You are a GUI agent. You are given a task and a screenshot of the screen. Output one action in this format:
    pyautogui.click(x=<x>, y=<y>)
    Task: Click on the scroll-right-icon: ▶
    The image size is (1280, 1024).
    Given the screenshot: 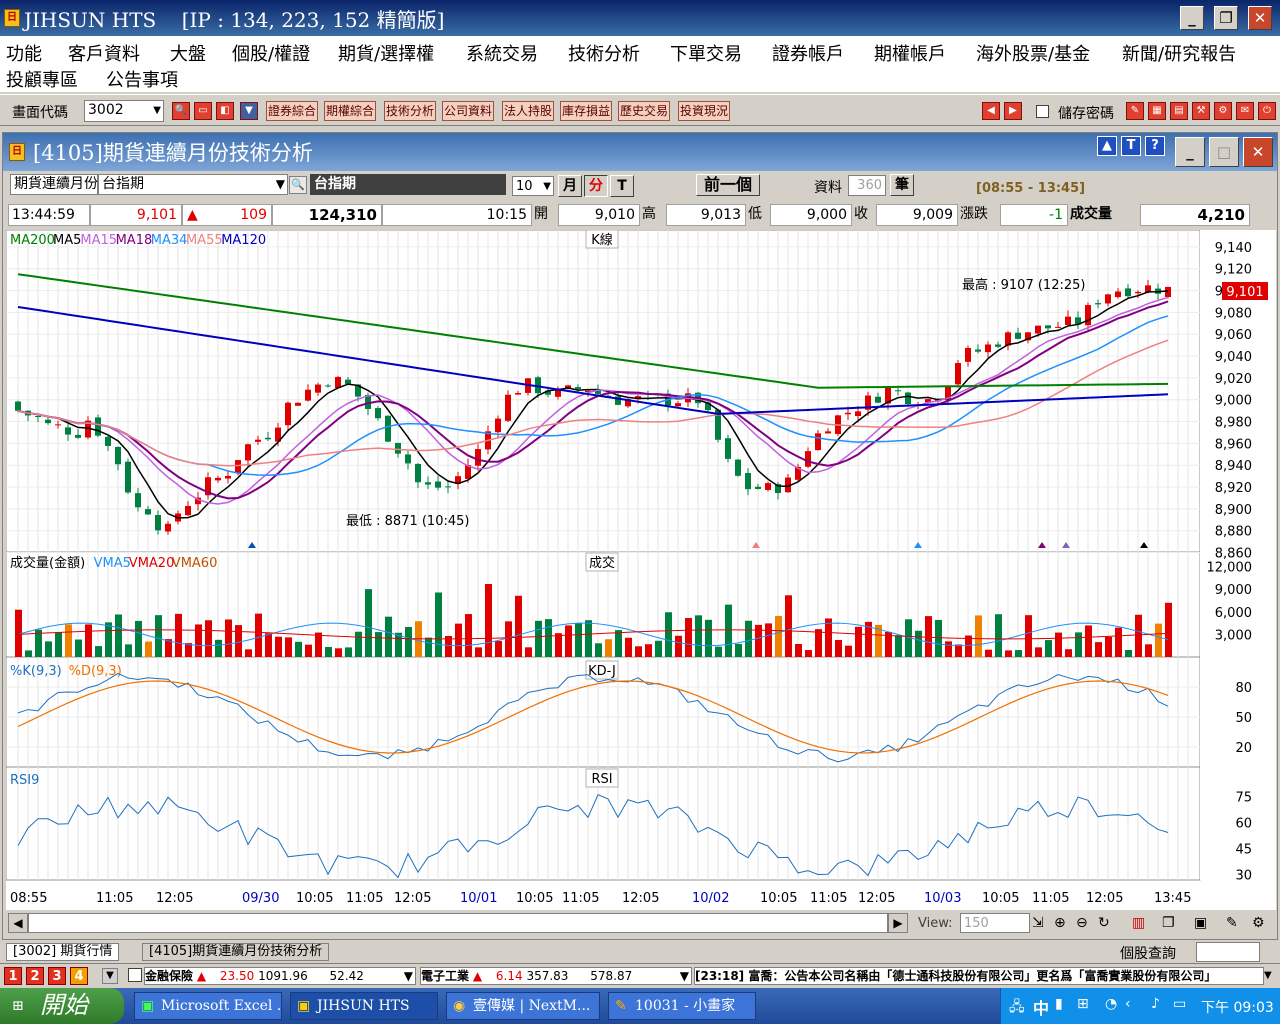 What is the action you would take?
    pyautogui.click(x=898, y=923)
    